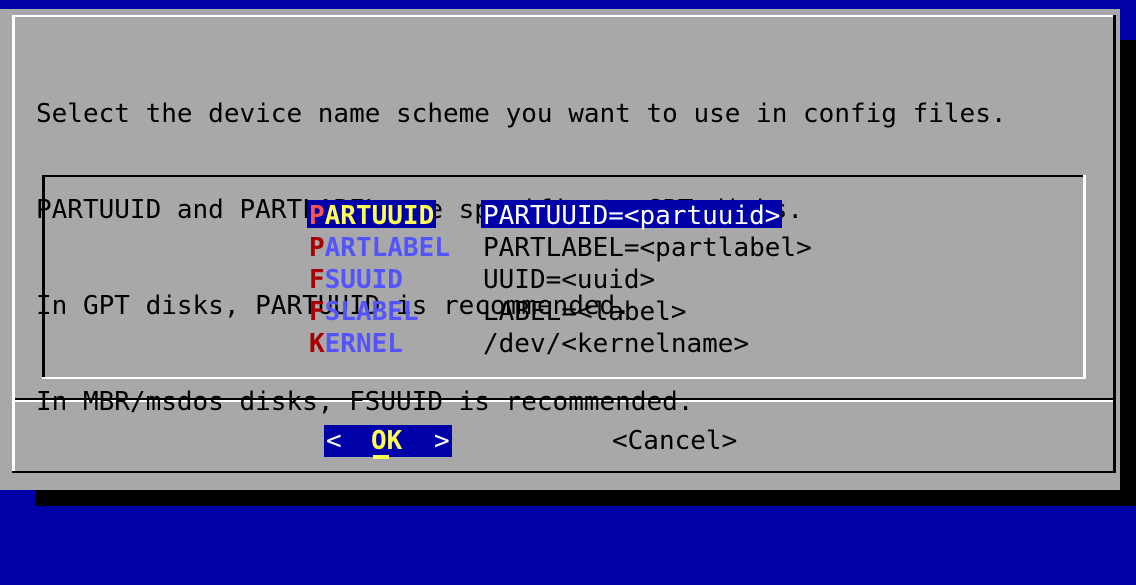  What do you see at coordinates (616, 344) in the screenshot?
I see `menu-item-description: /dev/<kernelname>` at bounding box center [616, 344].